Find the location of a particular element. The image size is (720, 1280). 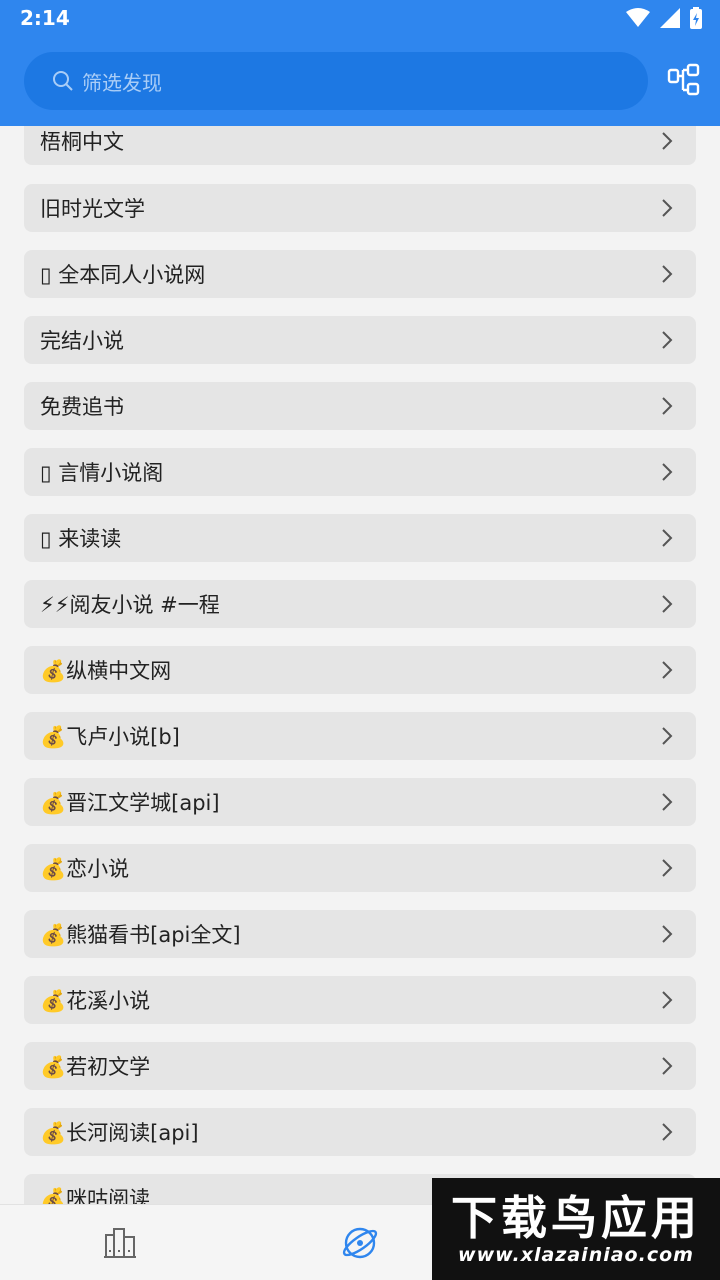

battery-icon is located at coordinates (696, 18).